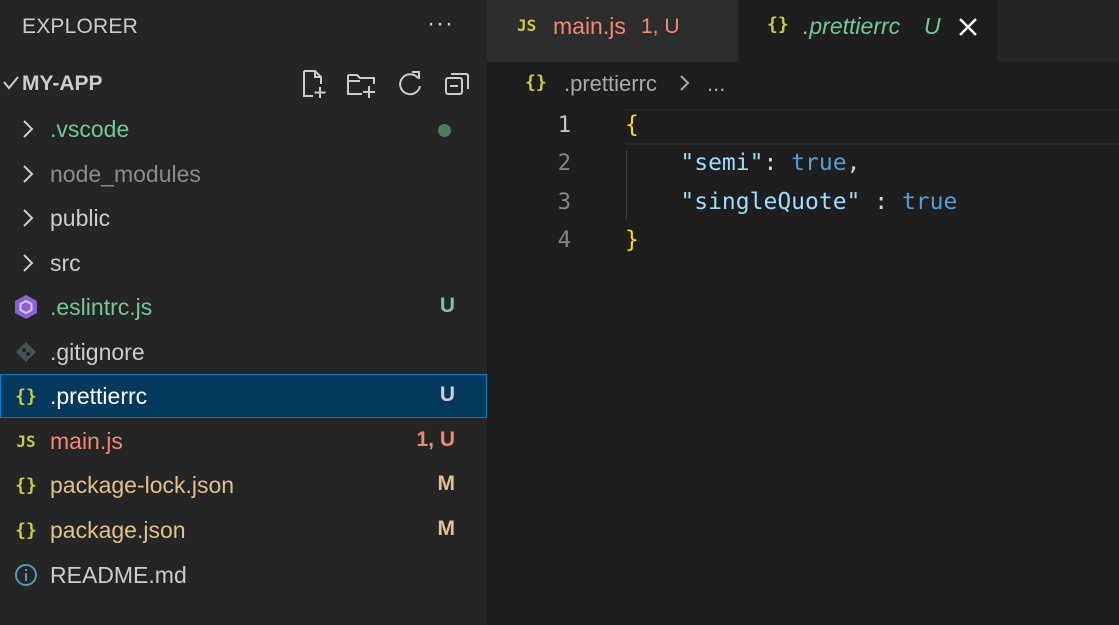  What do you see at coordinates (243, 485) in the screenshot?
I see `tree-item-package-lock-json: {} package-lock.json M` at bounding box center [243, 485].